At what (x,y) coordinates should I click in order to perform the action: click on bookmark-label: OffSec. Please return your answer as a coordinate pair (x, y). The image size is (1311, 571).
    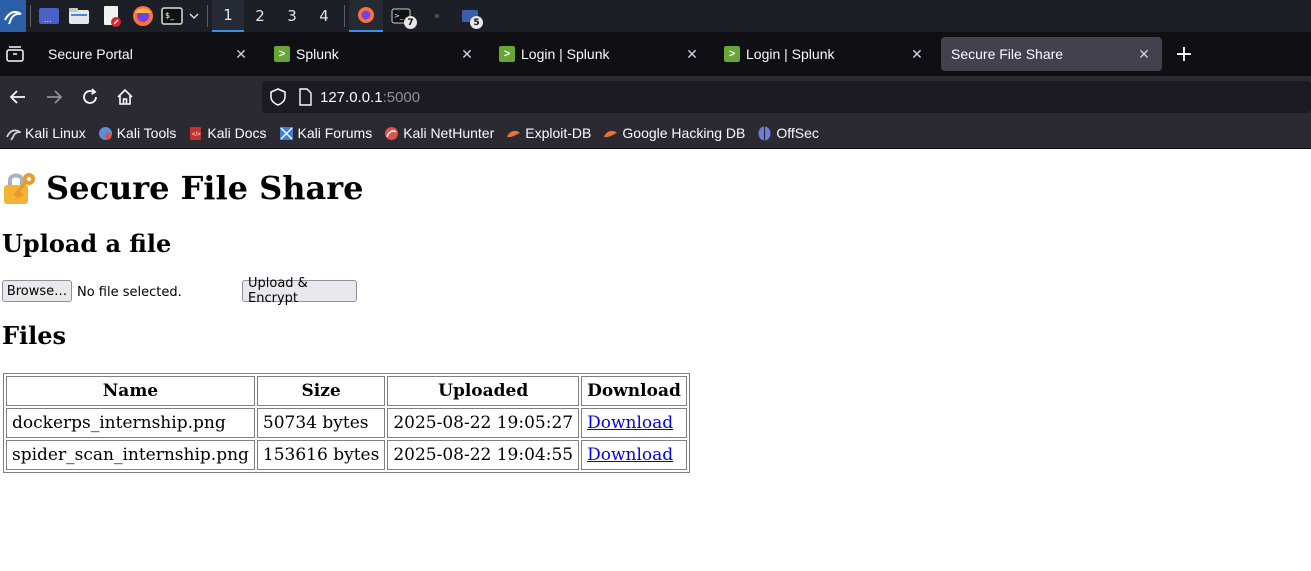
    Looking at the image, I should click on (797, 133).